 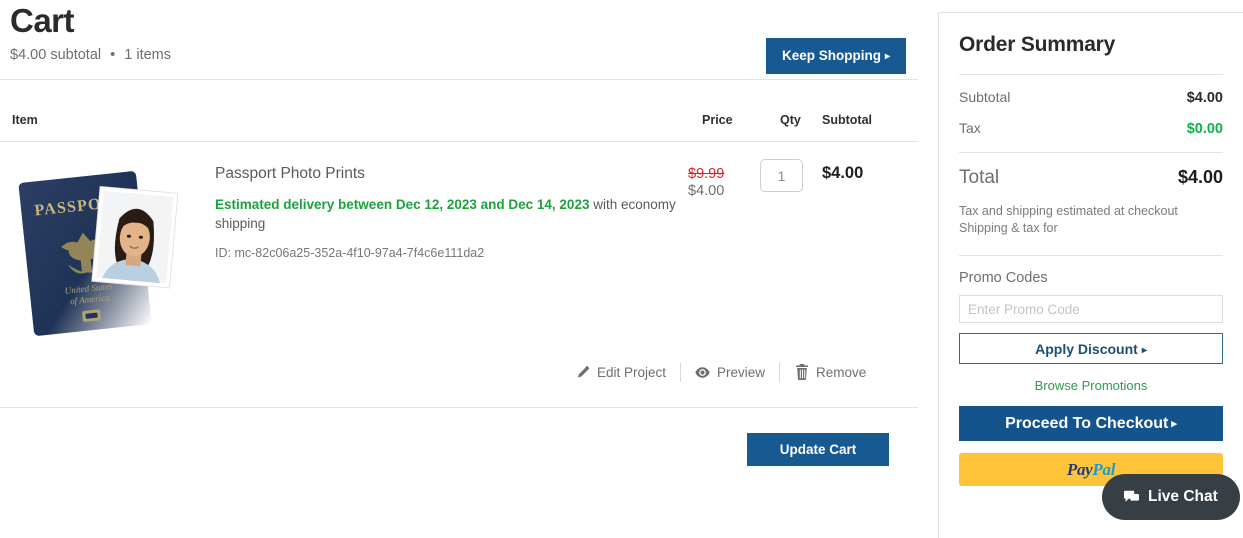 What do you see at coordinates (702, 372) in the screenshot?
I see `eye-icon` at bounding box center [702, 372].